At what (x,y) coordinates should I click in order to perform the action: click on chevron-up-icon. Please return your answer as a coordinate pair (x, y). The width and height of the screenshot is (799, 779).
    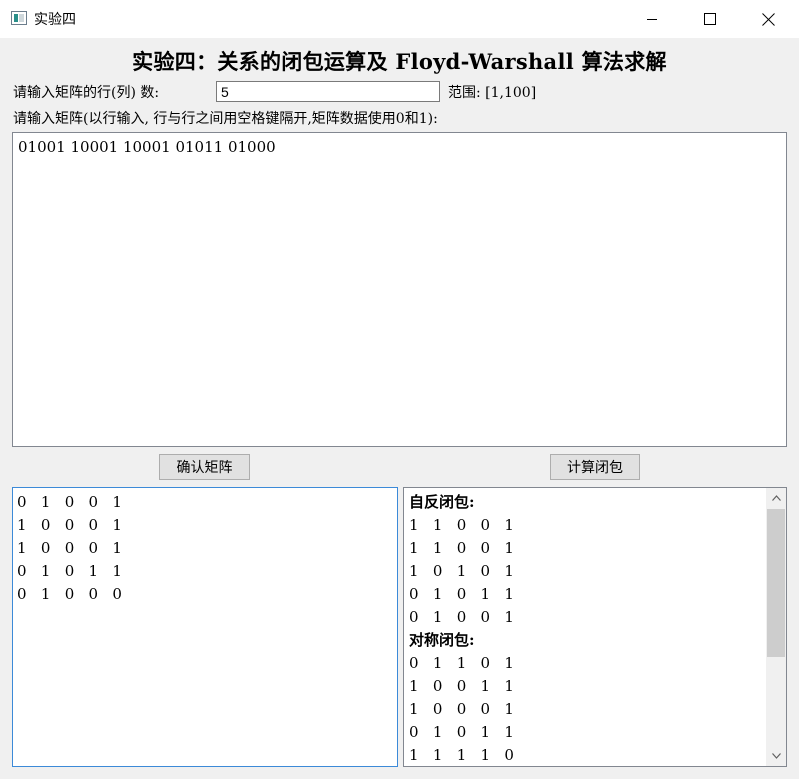
    Looking at the image, I should click on (776, 498).